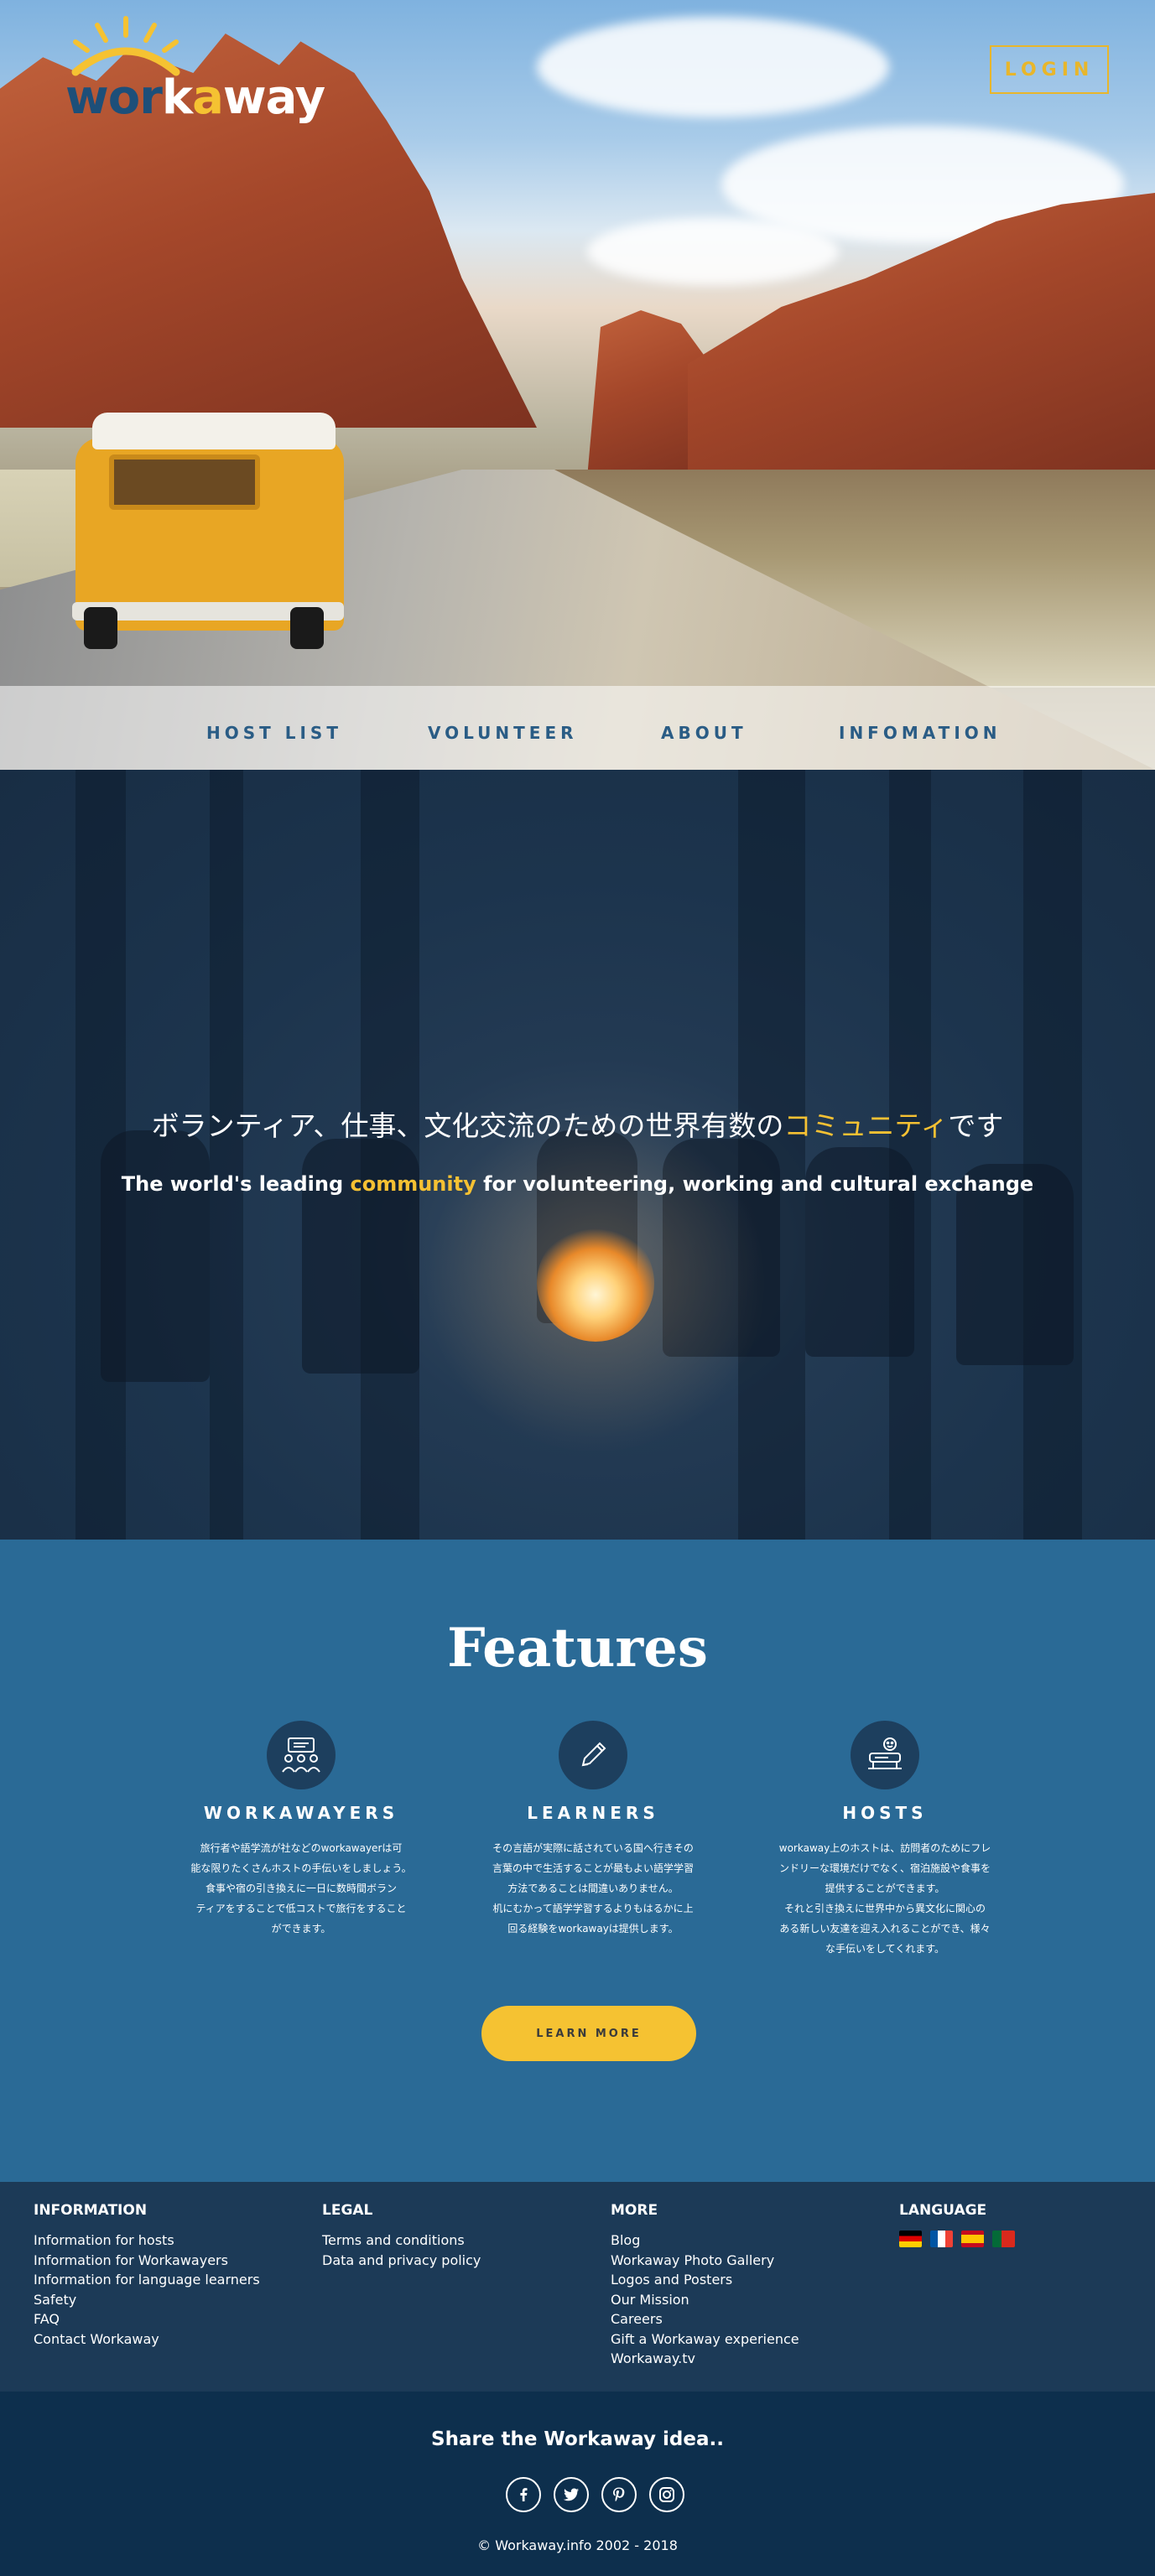 The image size is (1155, 2576). Describe the element at coordinates (168, 2319) in the screenshot. I see `footer-link-faq: FAQ` at that location.